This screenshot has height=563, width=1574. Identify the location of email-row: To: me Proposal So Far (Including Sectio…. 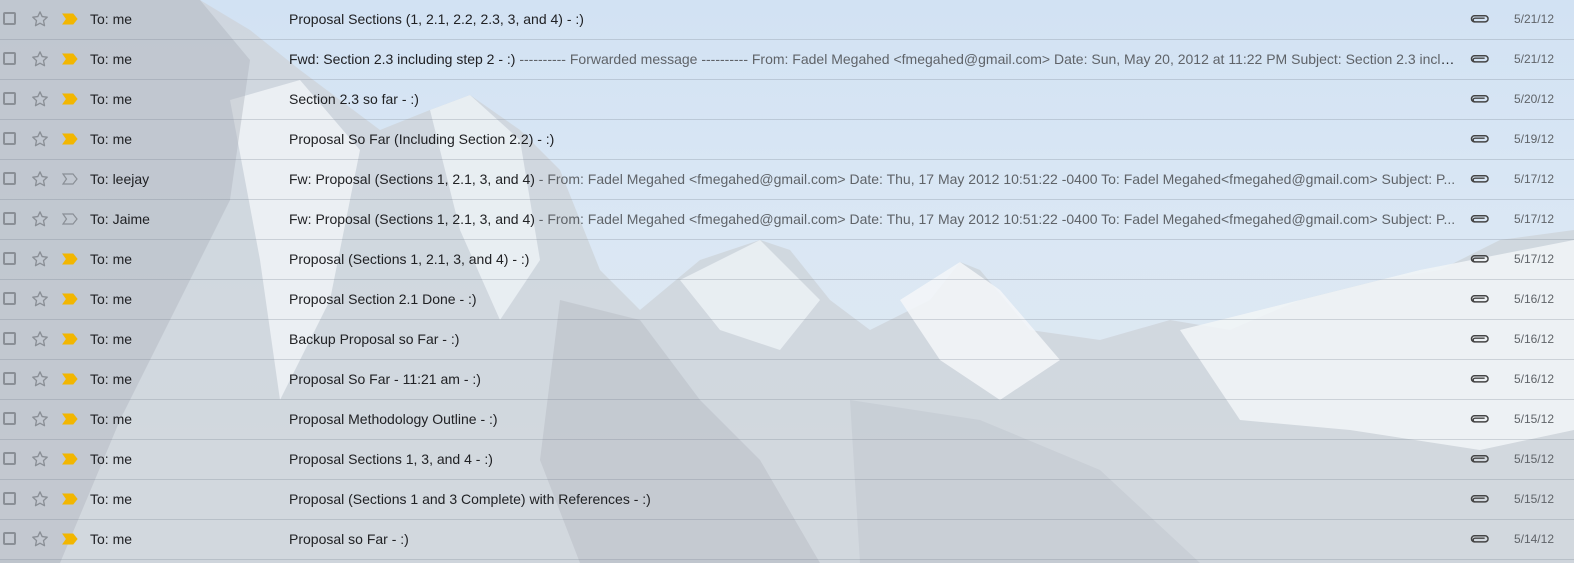
(787, 140).